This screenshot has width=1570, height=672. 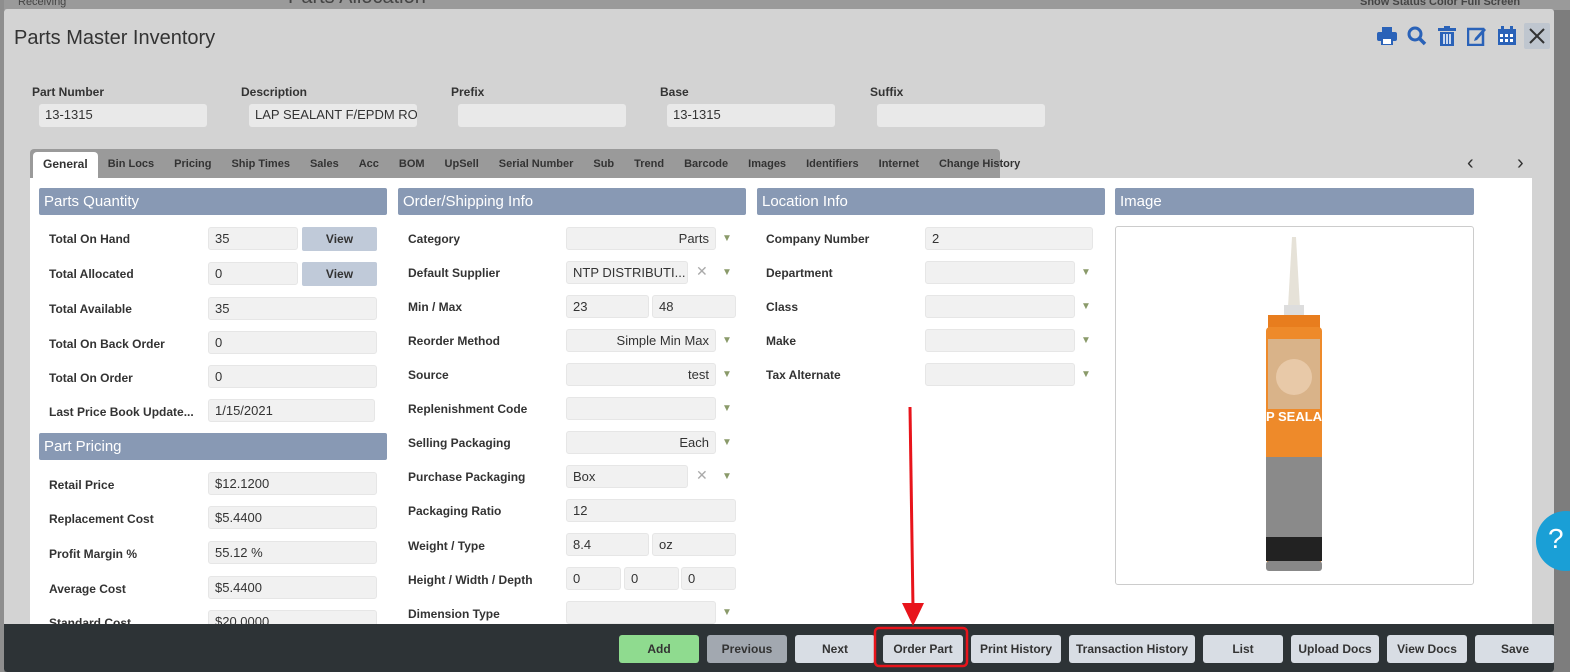 What do you see at coordinates (1417, 36) in the screenshot?
I see `search-icon` at bounding box center [1417, 36].